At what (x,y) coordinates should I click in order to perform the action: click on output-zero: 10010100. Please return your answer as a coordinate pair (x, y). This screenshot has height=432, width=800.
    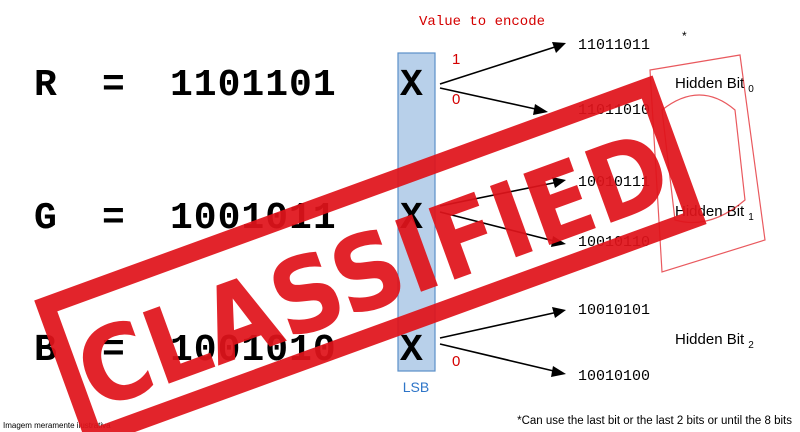
    Looking at the image, I should click on (614, 376).